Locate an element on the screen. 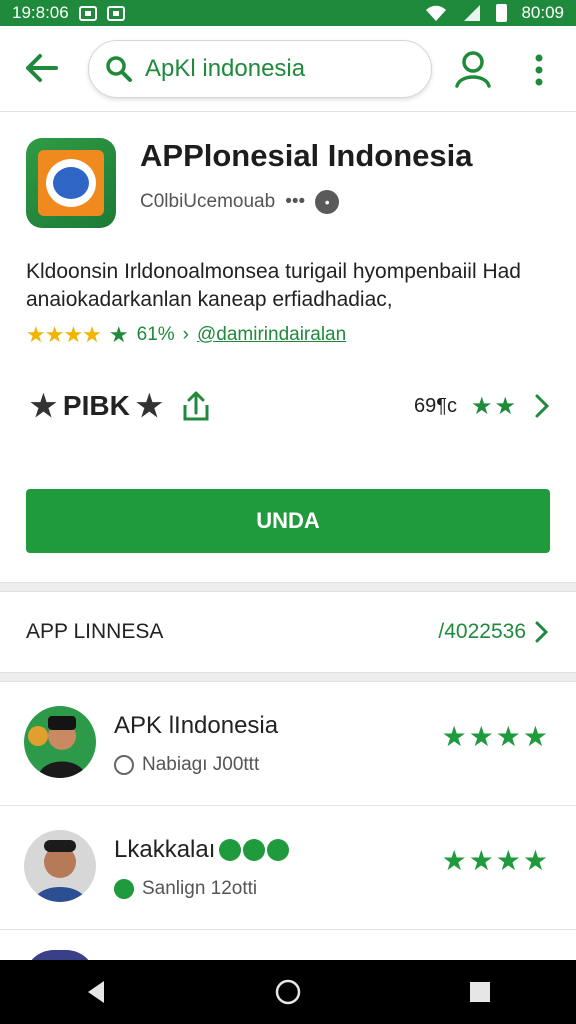 The image size is (576, 1024). back-arrow-icon is located at coordinates (42, 68).